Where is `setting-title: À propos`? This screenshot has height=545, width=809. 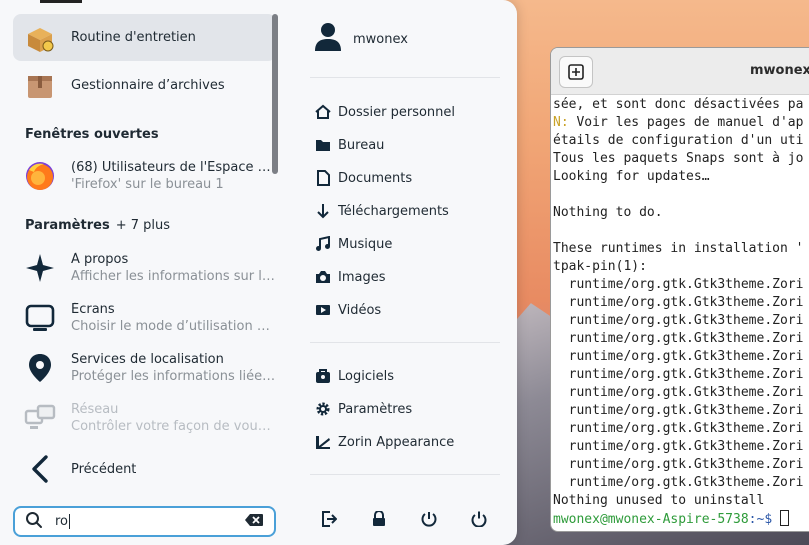
setting-title: À propos is located at coordinates (100, 259).